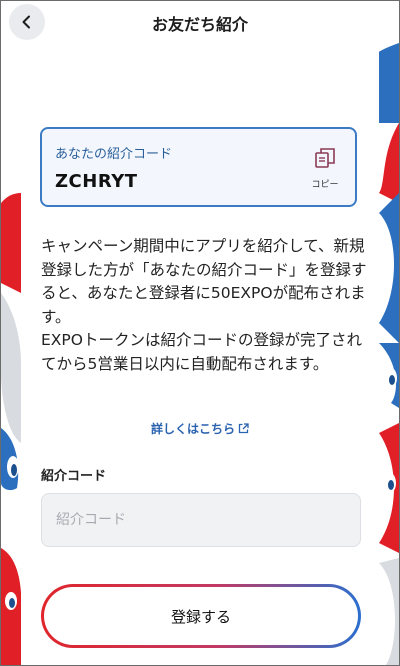  I want to click on copy-icon, so click(325, 158).